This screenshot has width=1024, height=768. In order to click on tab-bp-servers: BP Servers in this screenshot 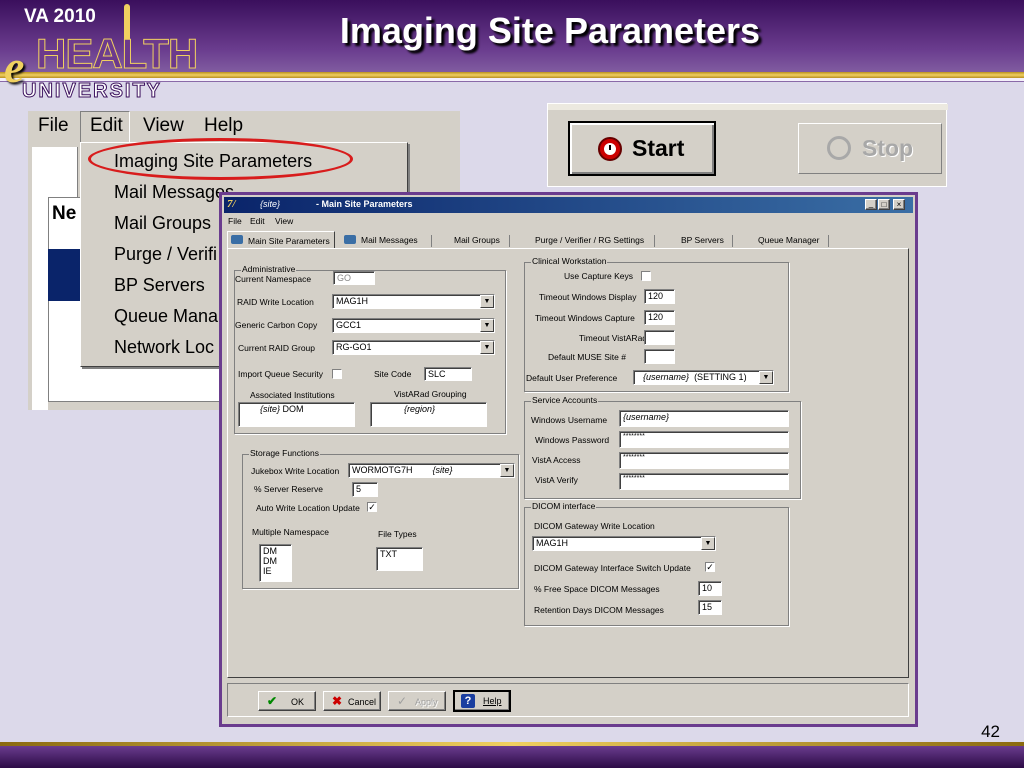, I will do `click(702, 240)`.